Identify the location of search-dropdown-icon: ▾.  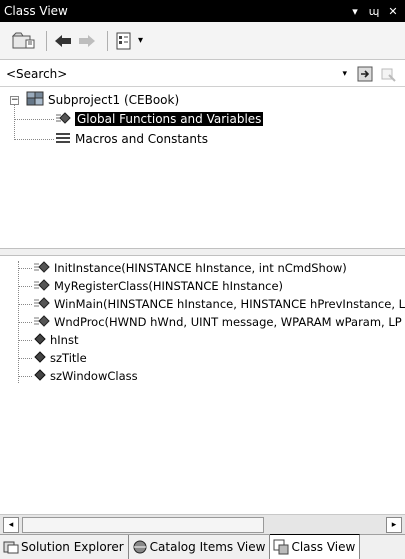
(344, 74).